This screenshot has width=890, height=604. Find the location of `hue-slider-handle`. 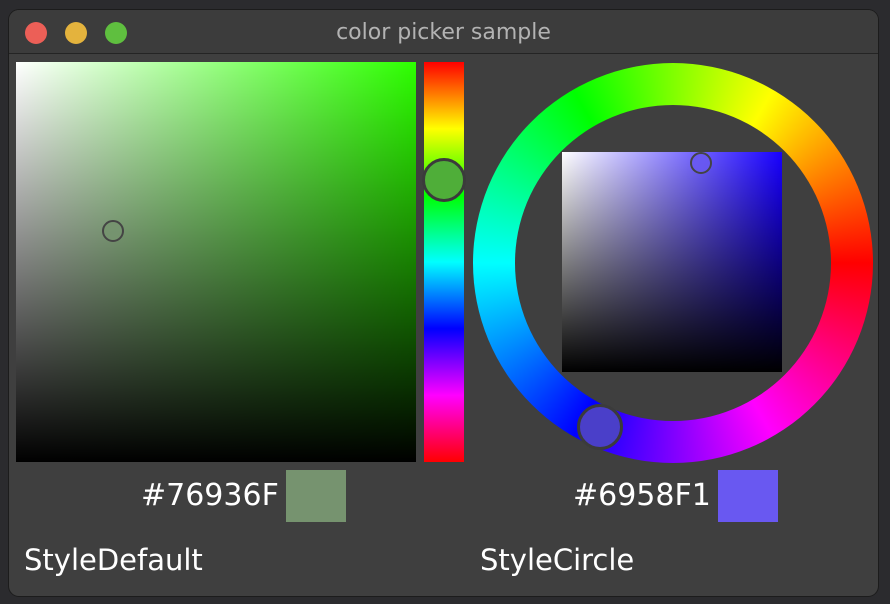

hue-slider-handle is located at coordinates (444, 180).